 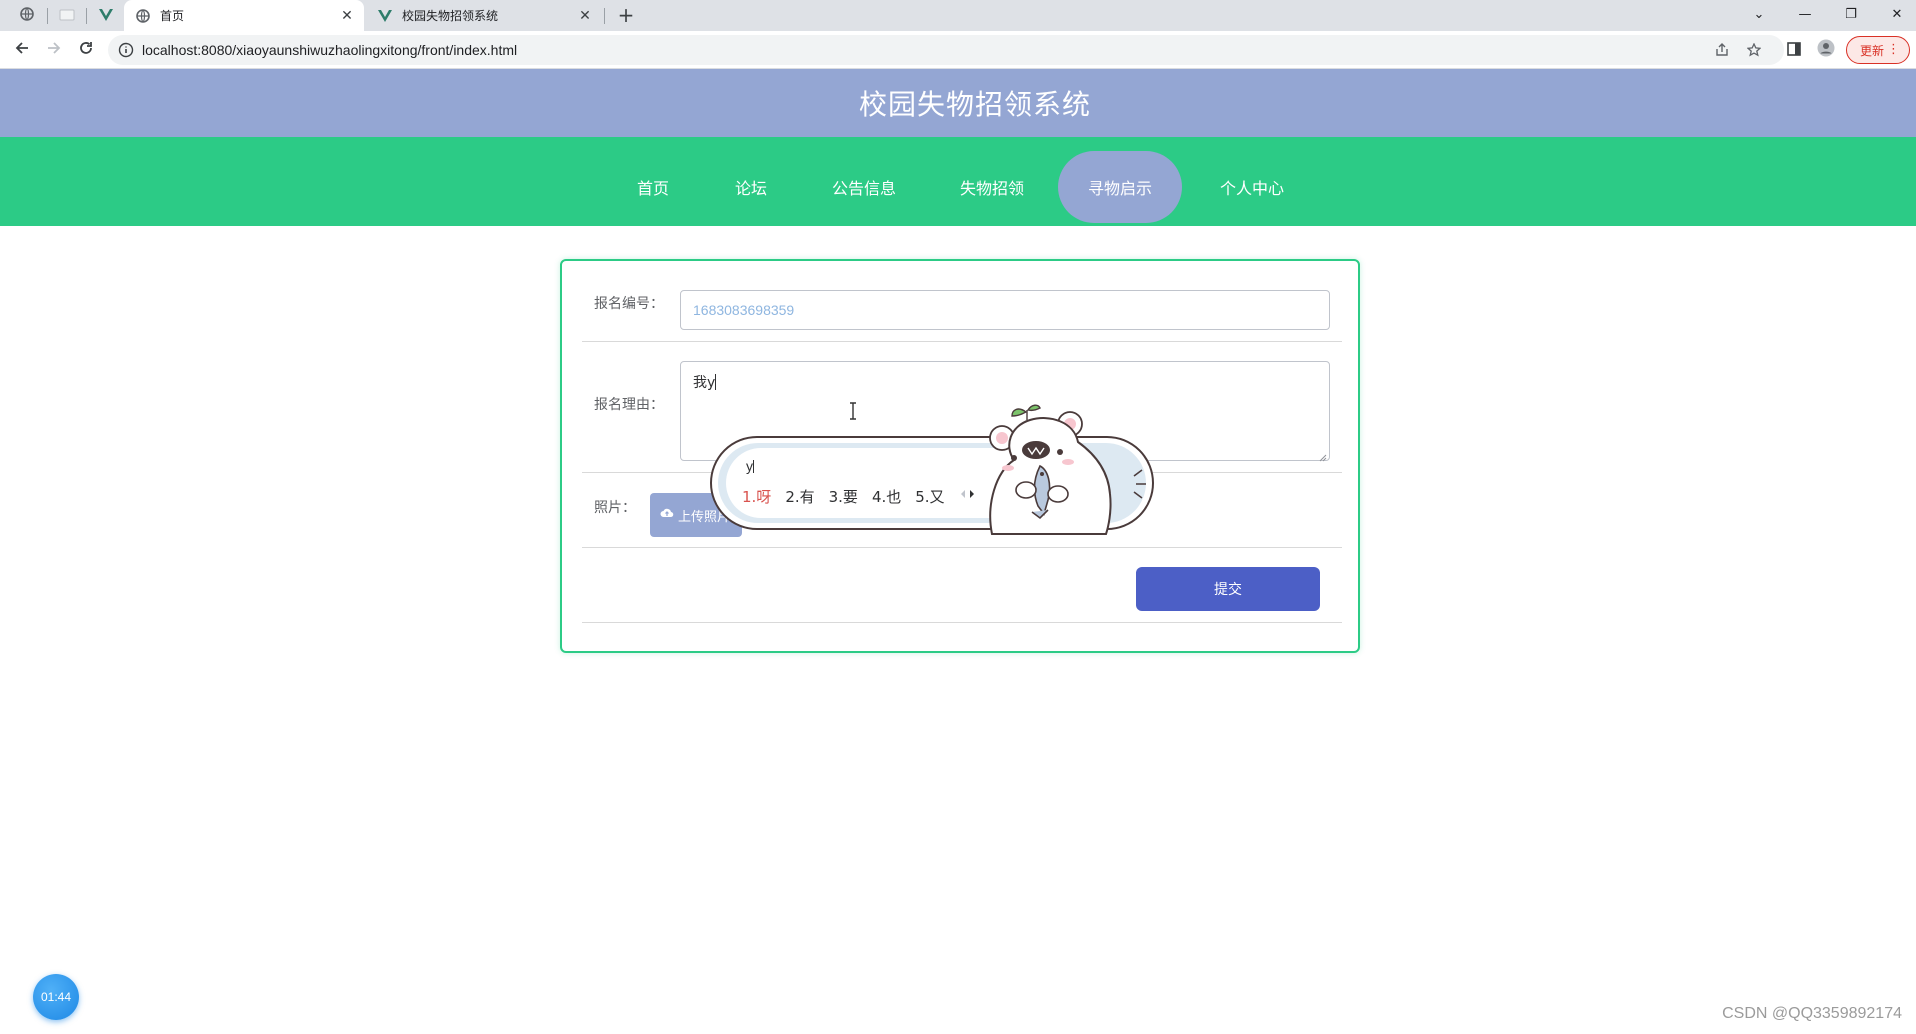 What do you see at coordinates (1759, 14) in the screenshot?
I see `tab-search-button: ⌄` at bounding box center [1759, 14].